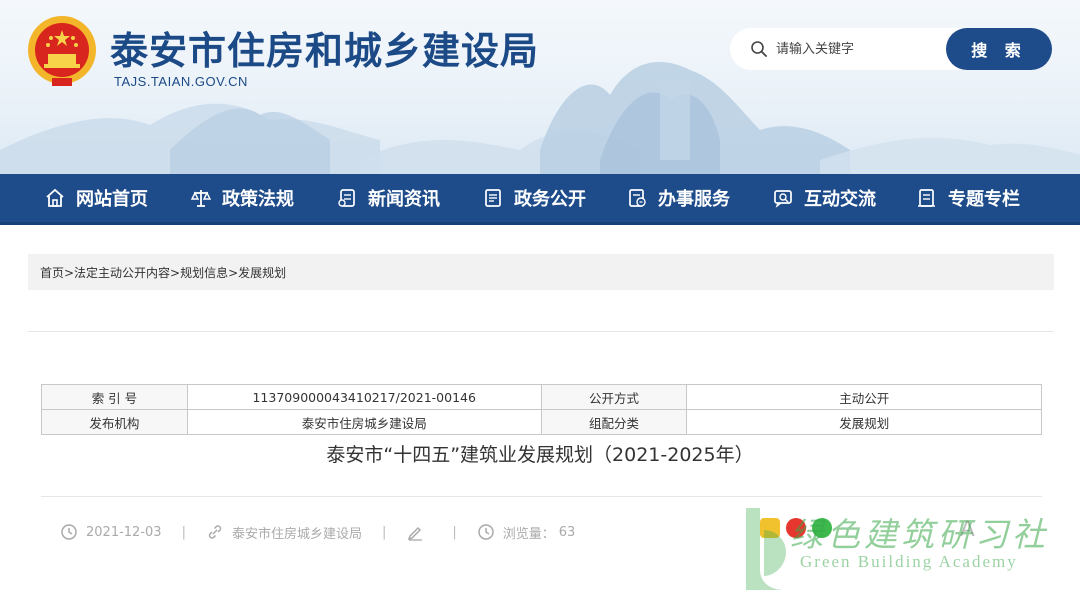 This screenshot has width=1080, height=599. I want to click on watermark-text-cn: 绿色建筑研习社, so click(919, 534).